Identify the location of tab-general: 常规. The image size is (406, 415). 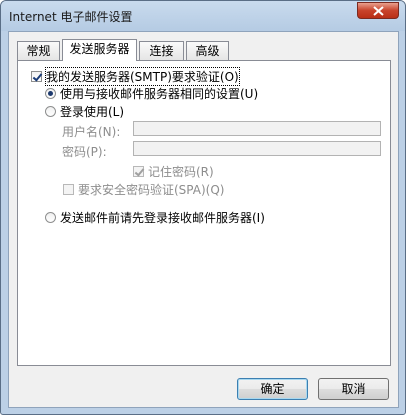
(38, 50).